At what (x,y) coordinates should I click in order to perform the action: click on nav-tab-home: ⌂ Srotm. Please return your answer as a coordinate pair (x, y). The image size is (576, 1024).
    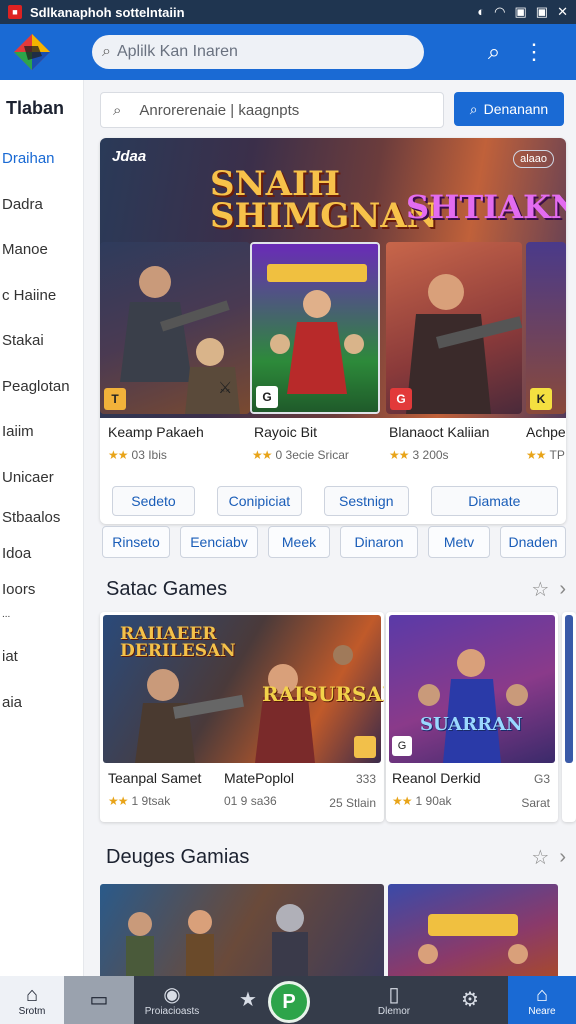
    Looking at the image, I should click on (32, 1000).